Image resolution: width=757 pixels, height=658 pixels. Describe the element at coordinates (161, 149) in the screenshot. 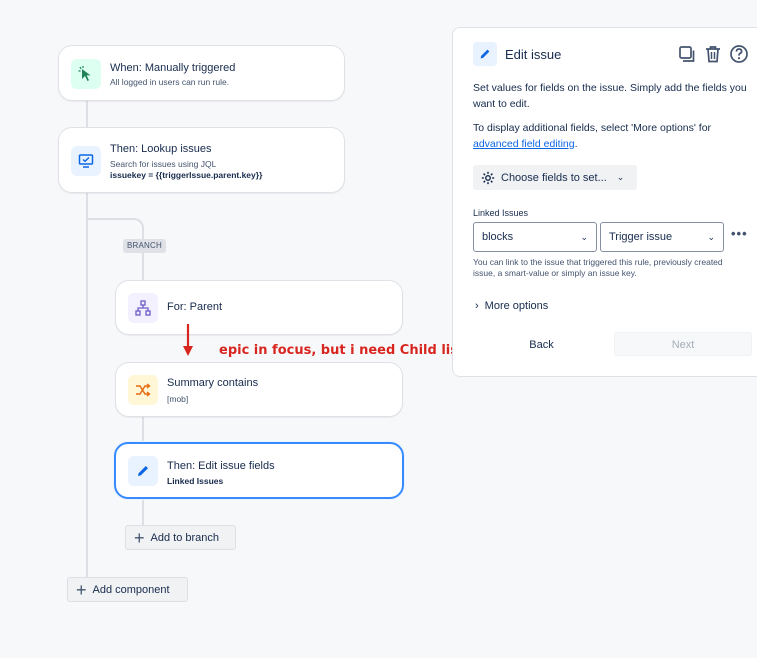

I see `lookup-title: Then: Lookup issues` at that location.